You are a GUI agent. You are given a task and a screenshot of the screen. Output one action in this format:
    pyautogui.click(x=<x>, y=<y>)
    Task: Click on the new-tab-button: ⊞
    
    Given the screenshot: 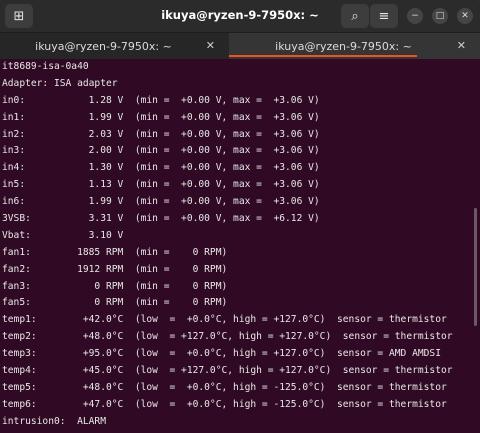 What is the action you would take?
    pyautogui.click(x=19, y=16)
    